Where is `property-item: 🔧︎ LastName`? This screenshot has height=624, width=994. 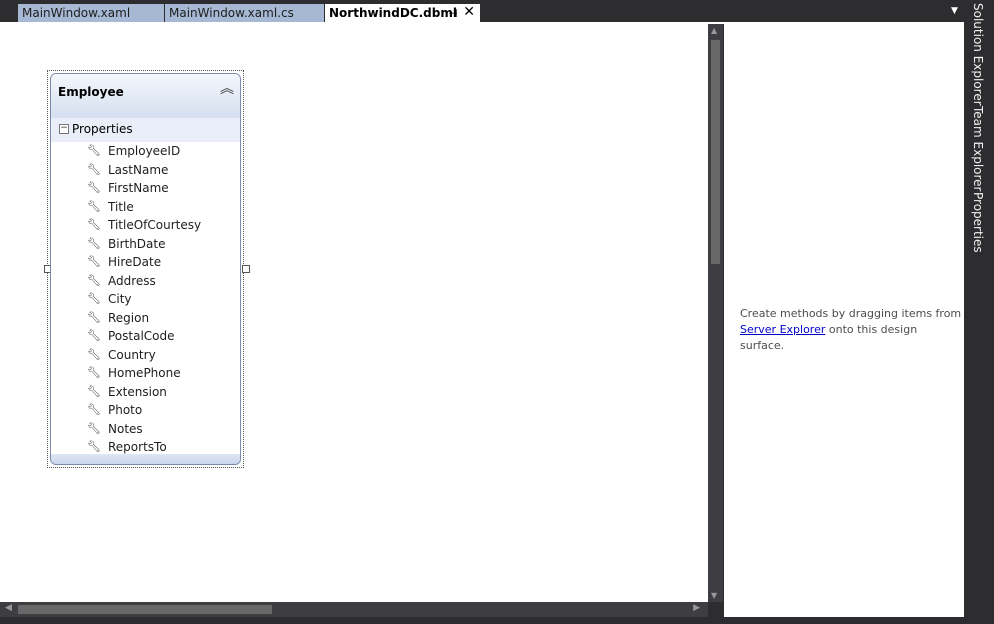 property-item: 🔧︎ LastName is located at coordinates (145, 170).